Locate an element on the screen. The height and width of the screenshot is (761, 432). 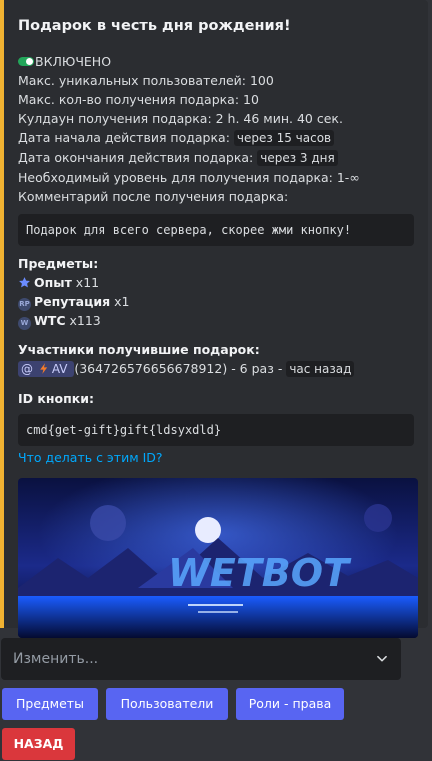
at-sign: @ is located at coordinates (27, 369).